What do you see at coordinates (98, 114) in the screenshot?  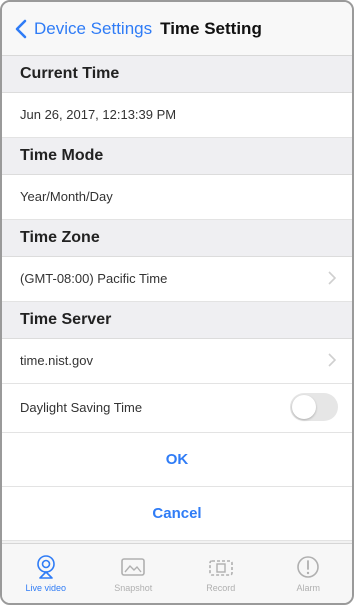 I see `current-time-text: Jun 26, 2017, 12:13:39 PM` at bounding box center [98, 114].